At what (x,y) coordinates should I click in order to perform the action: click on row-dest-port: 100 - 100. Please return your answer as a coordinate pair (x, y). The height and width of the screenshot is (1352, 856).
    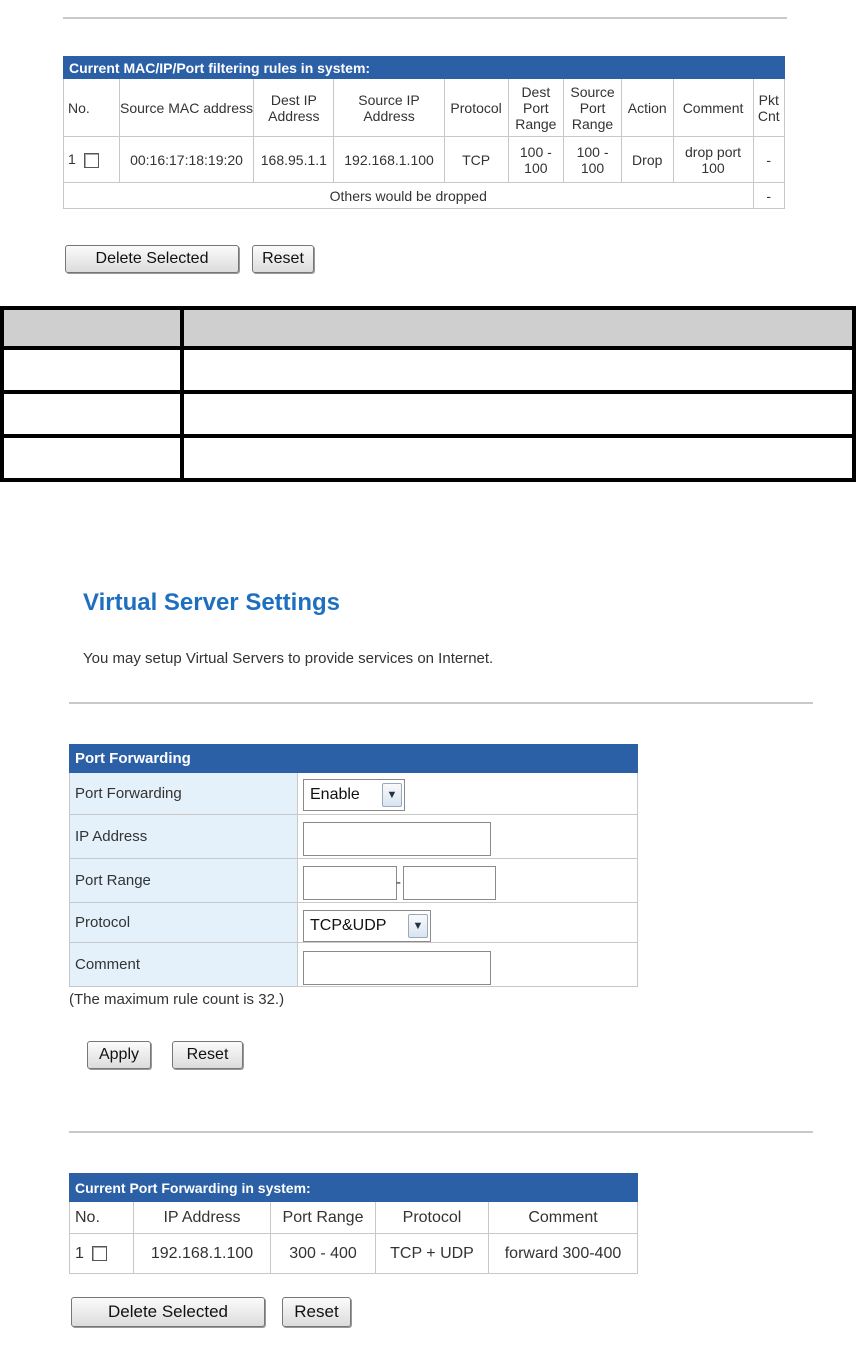
    Looking at the image, I should click on (536, 159).